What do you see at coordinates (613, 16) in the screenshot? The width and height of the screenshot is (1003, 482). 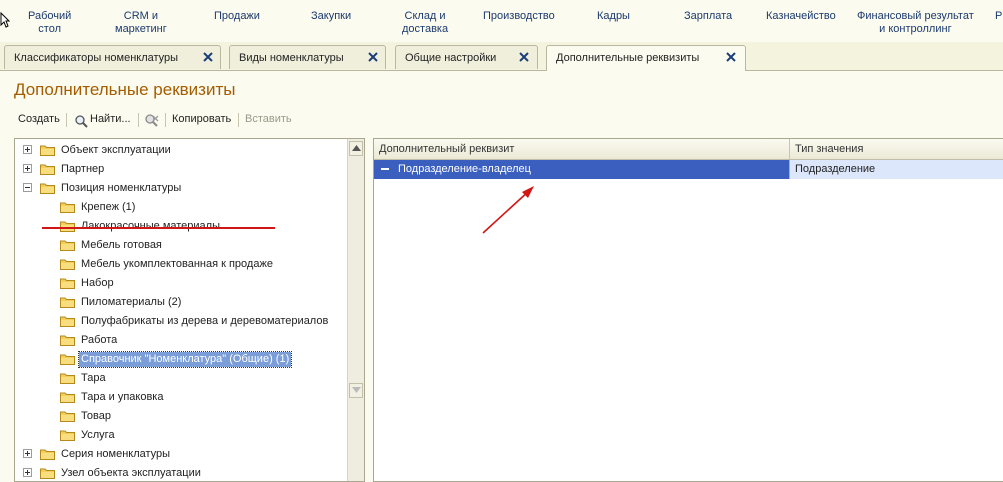 I see `section-hr: Кадры` at bounding box center [613, 16].